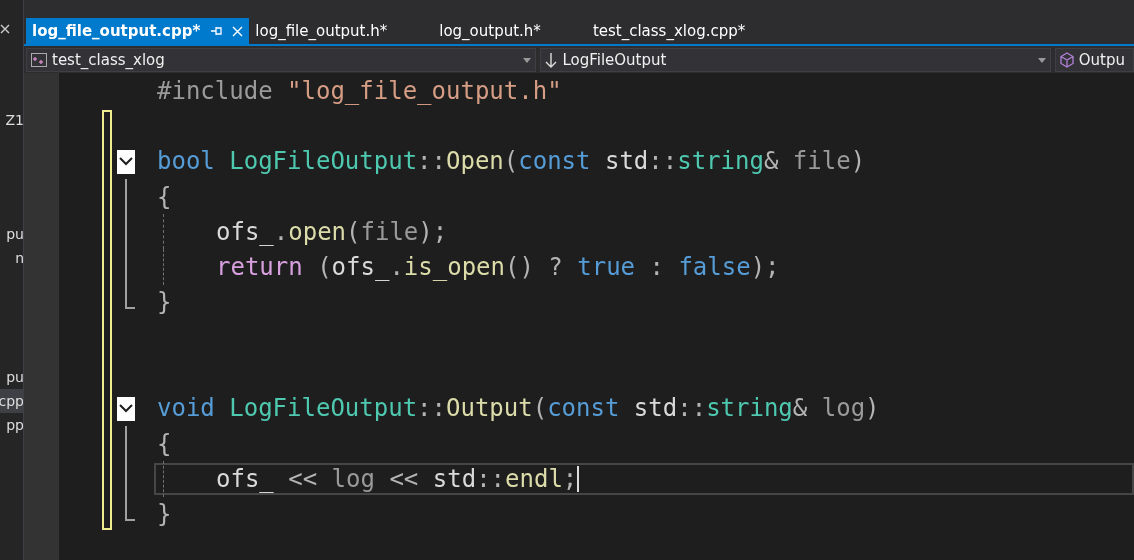 The image size is (1134, 560). Describe the element at coordinates (551, 60) in the screenshot. I see `arrow-down-icon` at that location.